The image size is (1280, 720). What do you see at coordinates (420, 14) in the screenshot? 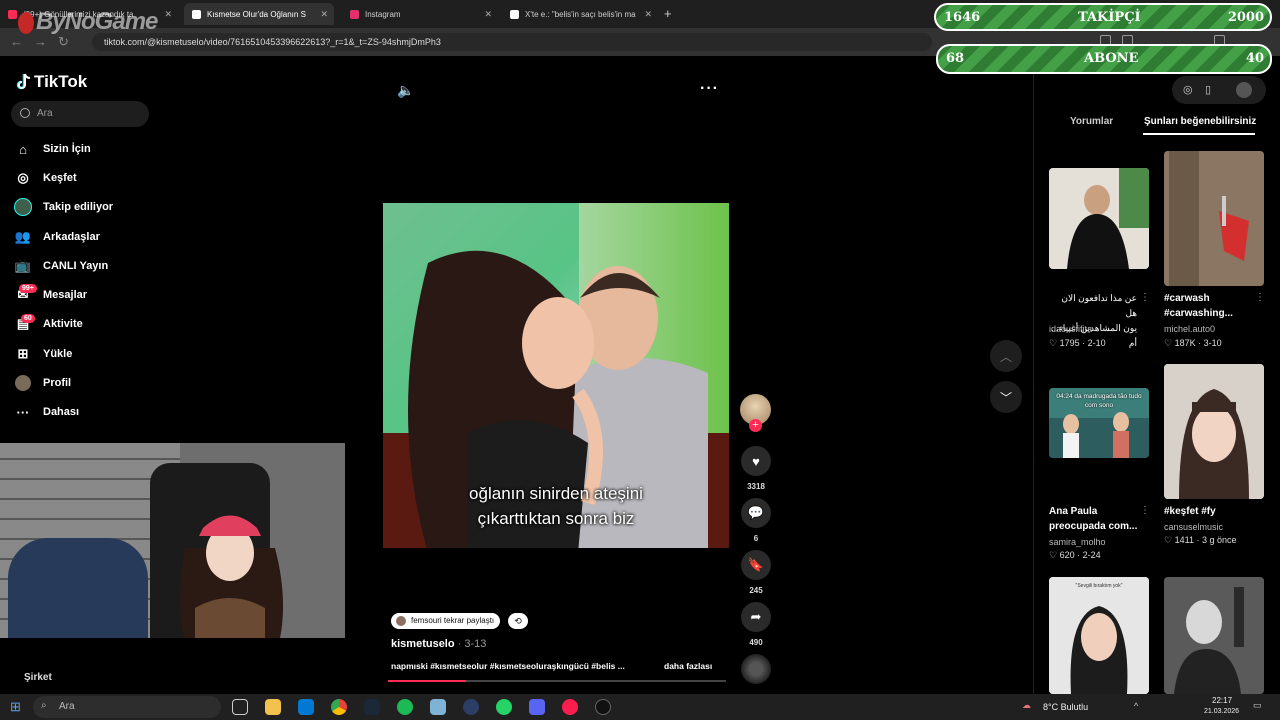
I see `browser-tab: Instagram ✕` at bounding box center [420, 14].